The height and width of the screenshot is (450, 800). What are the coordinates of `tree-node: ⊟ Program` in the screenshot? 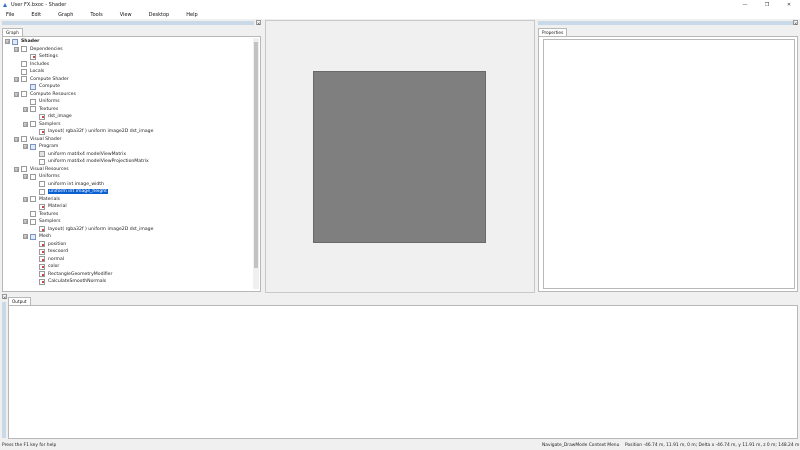 It's located at (40, 147).